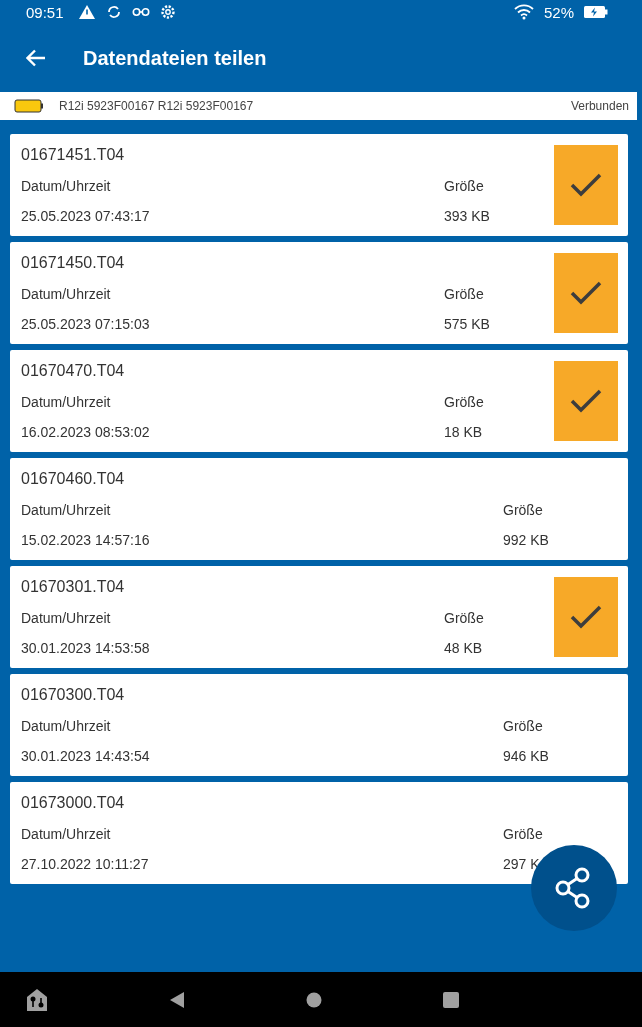  What do you see at coordinates (73, 695) in the screenshot?
I see `file-name: 01670300.T04` at bounding box center [73, 695].